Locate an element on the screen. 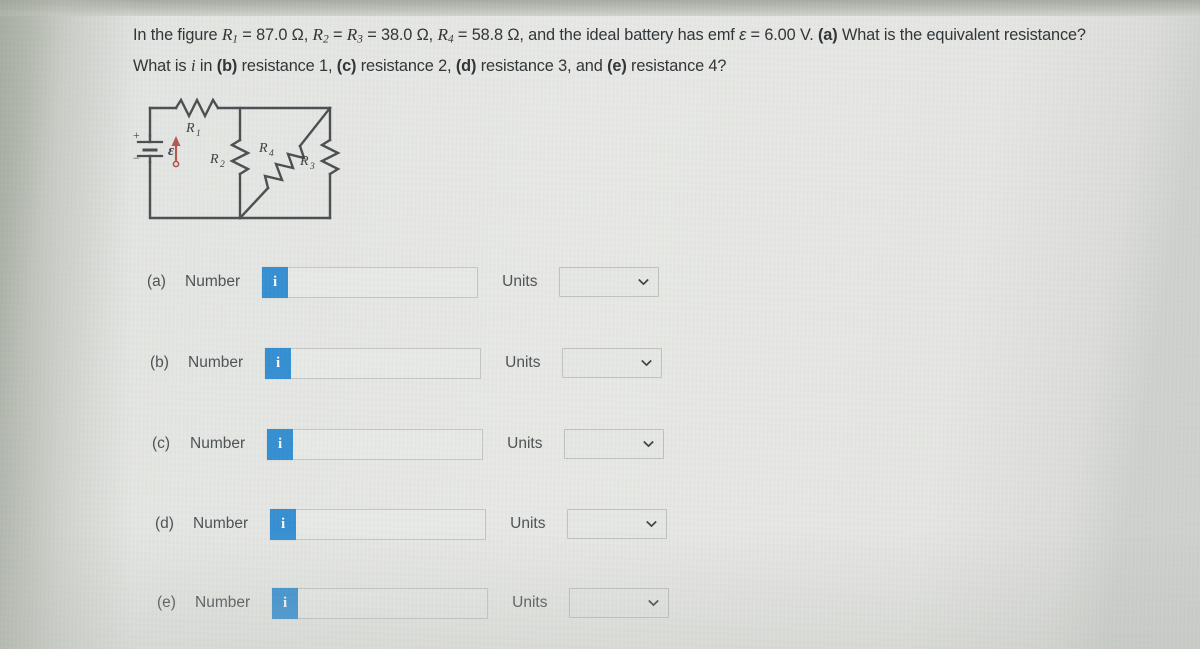 This screenshot has width=1200, height=649. answer-row-b: (b) Number i Units is located at coordinates (406, 363).